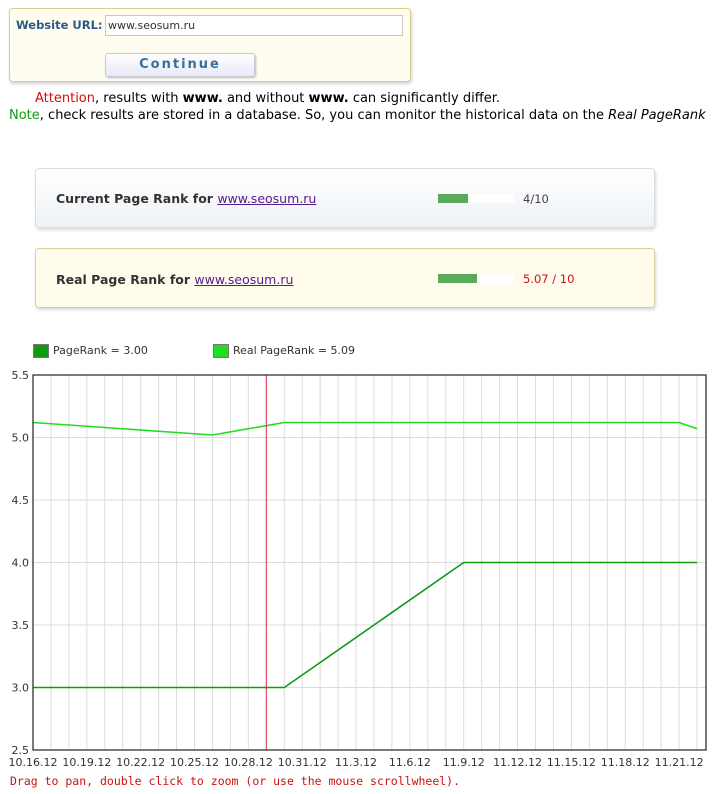  What do you see at coordinates (294, 350) in the screenshot?
I see `legend-label-real-pagerank: Real PageRank = 5.09` at bounding box center [294, 350].